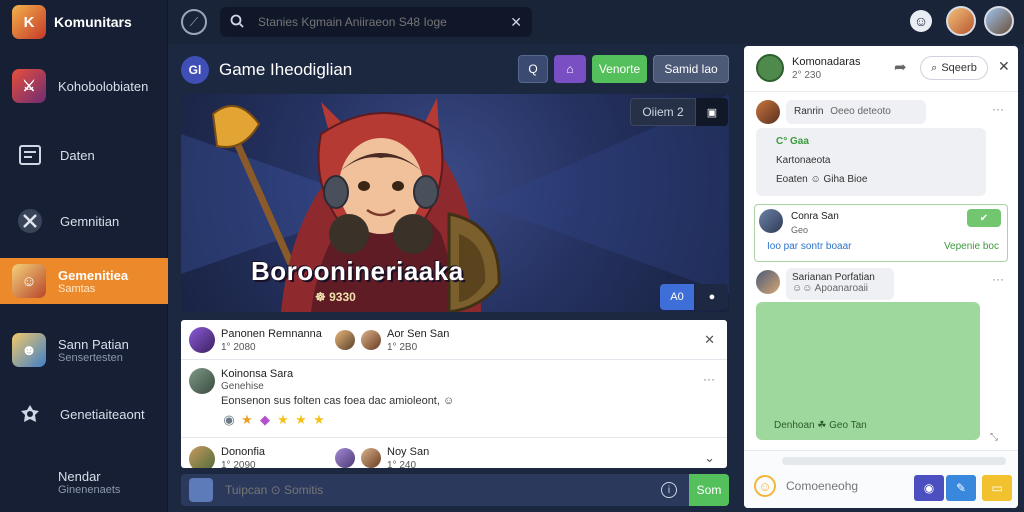  I want to click on chat-subtitle: 2° 230, so click(807, 75).